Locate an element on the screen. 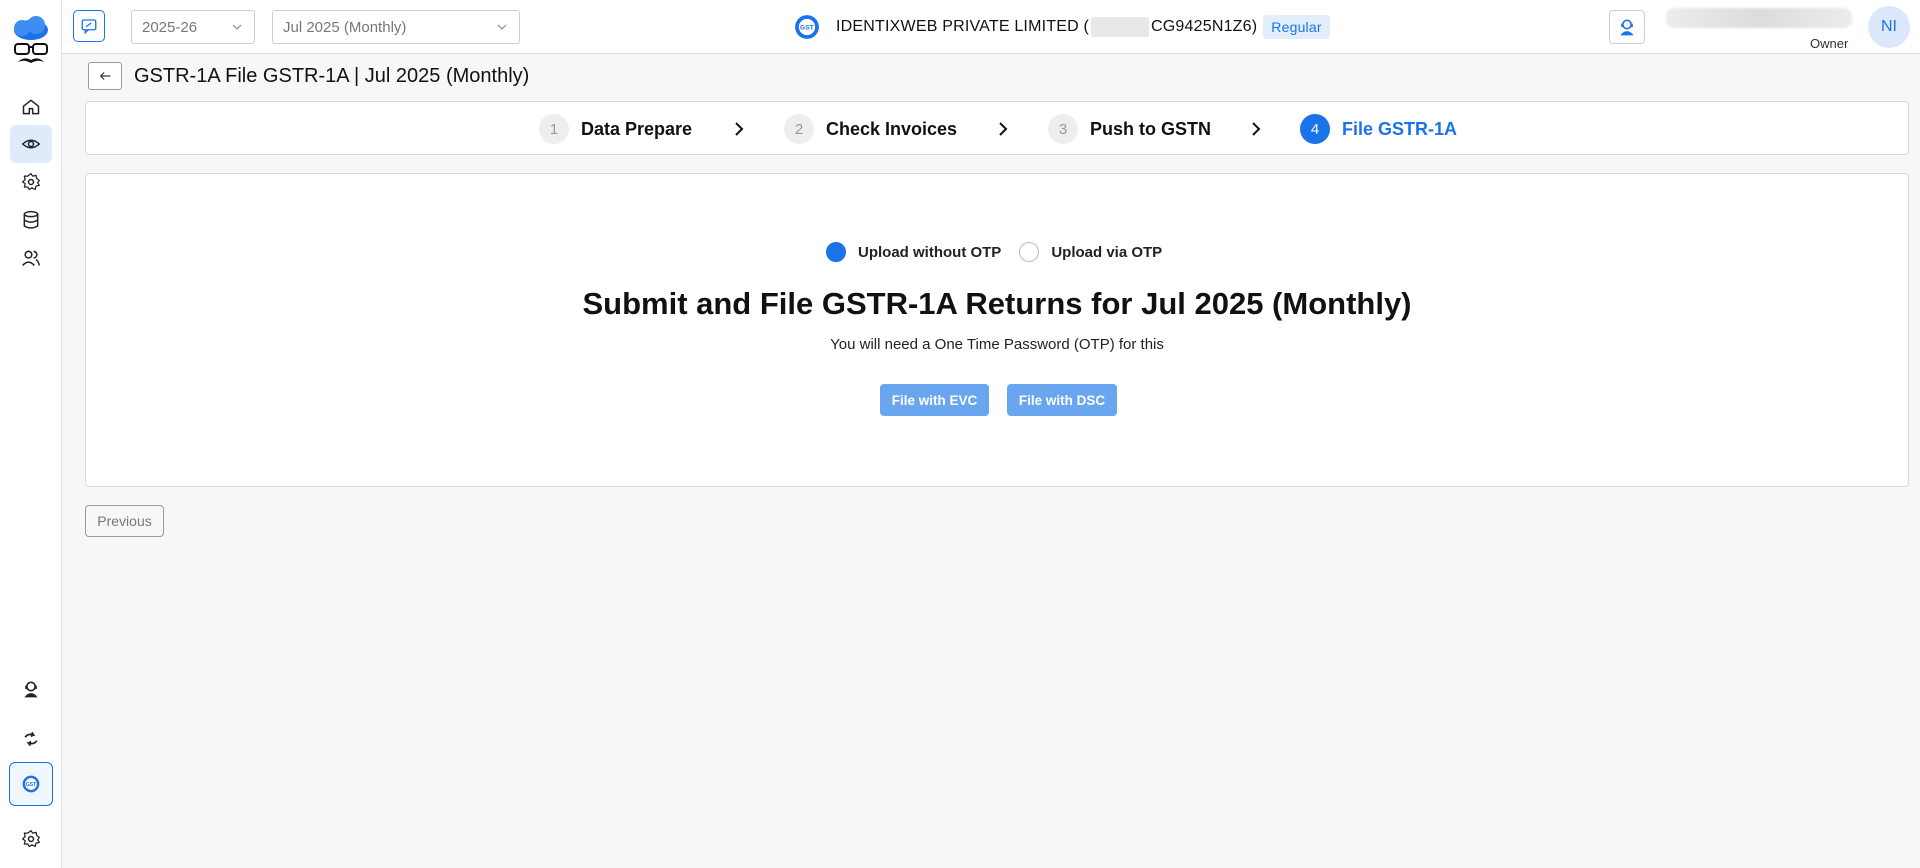 Image resolution: width=1920 pixels, height=868 pixels. sidebar-item-home is located at coordinates (31, 107).